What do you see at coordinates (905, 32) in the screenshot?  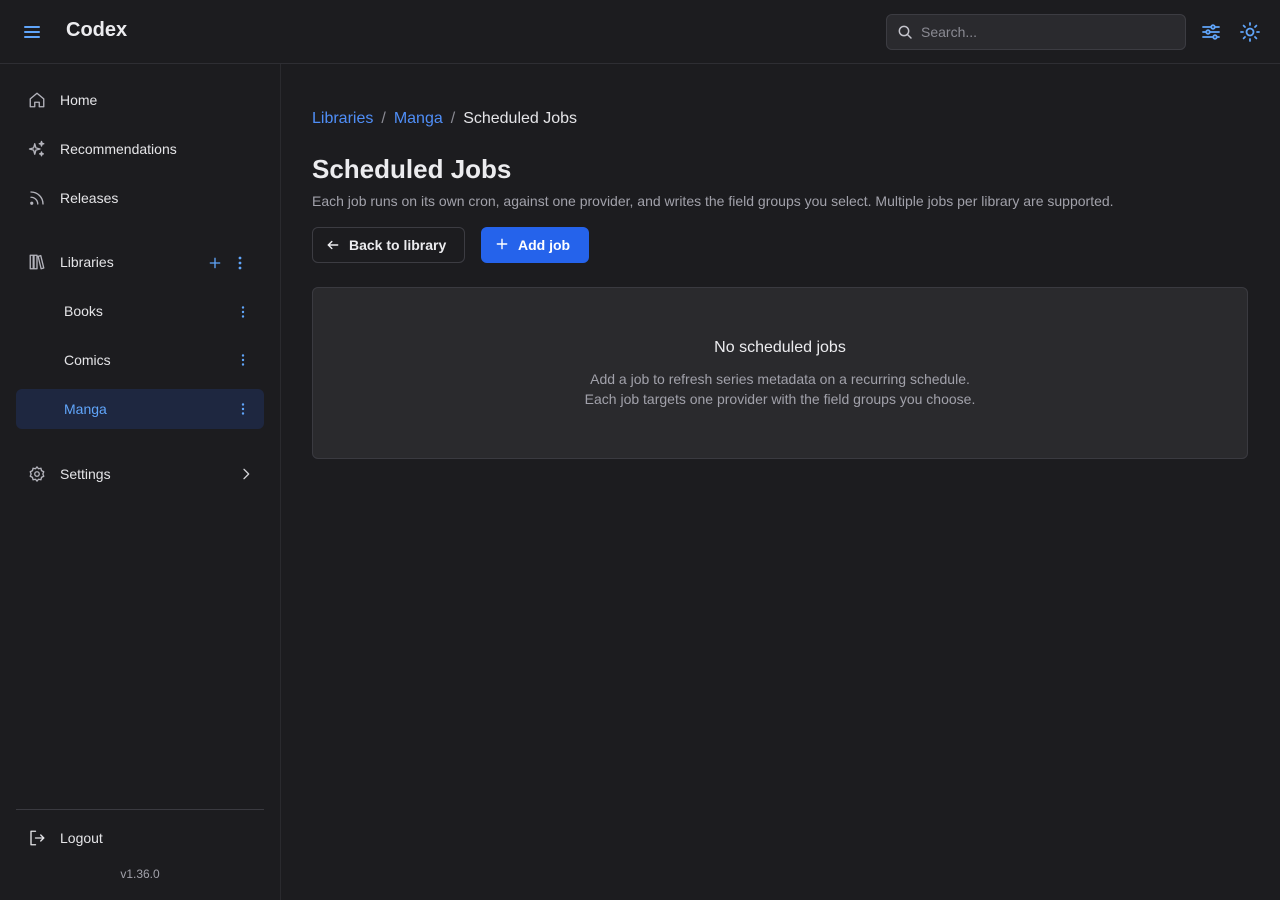 I see `search-icon` at bounding box center [905, 32].